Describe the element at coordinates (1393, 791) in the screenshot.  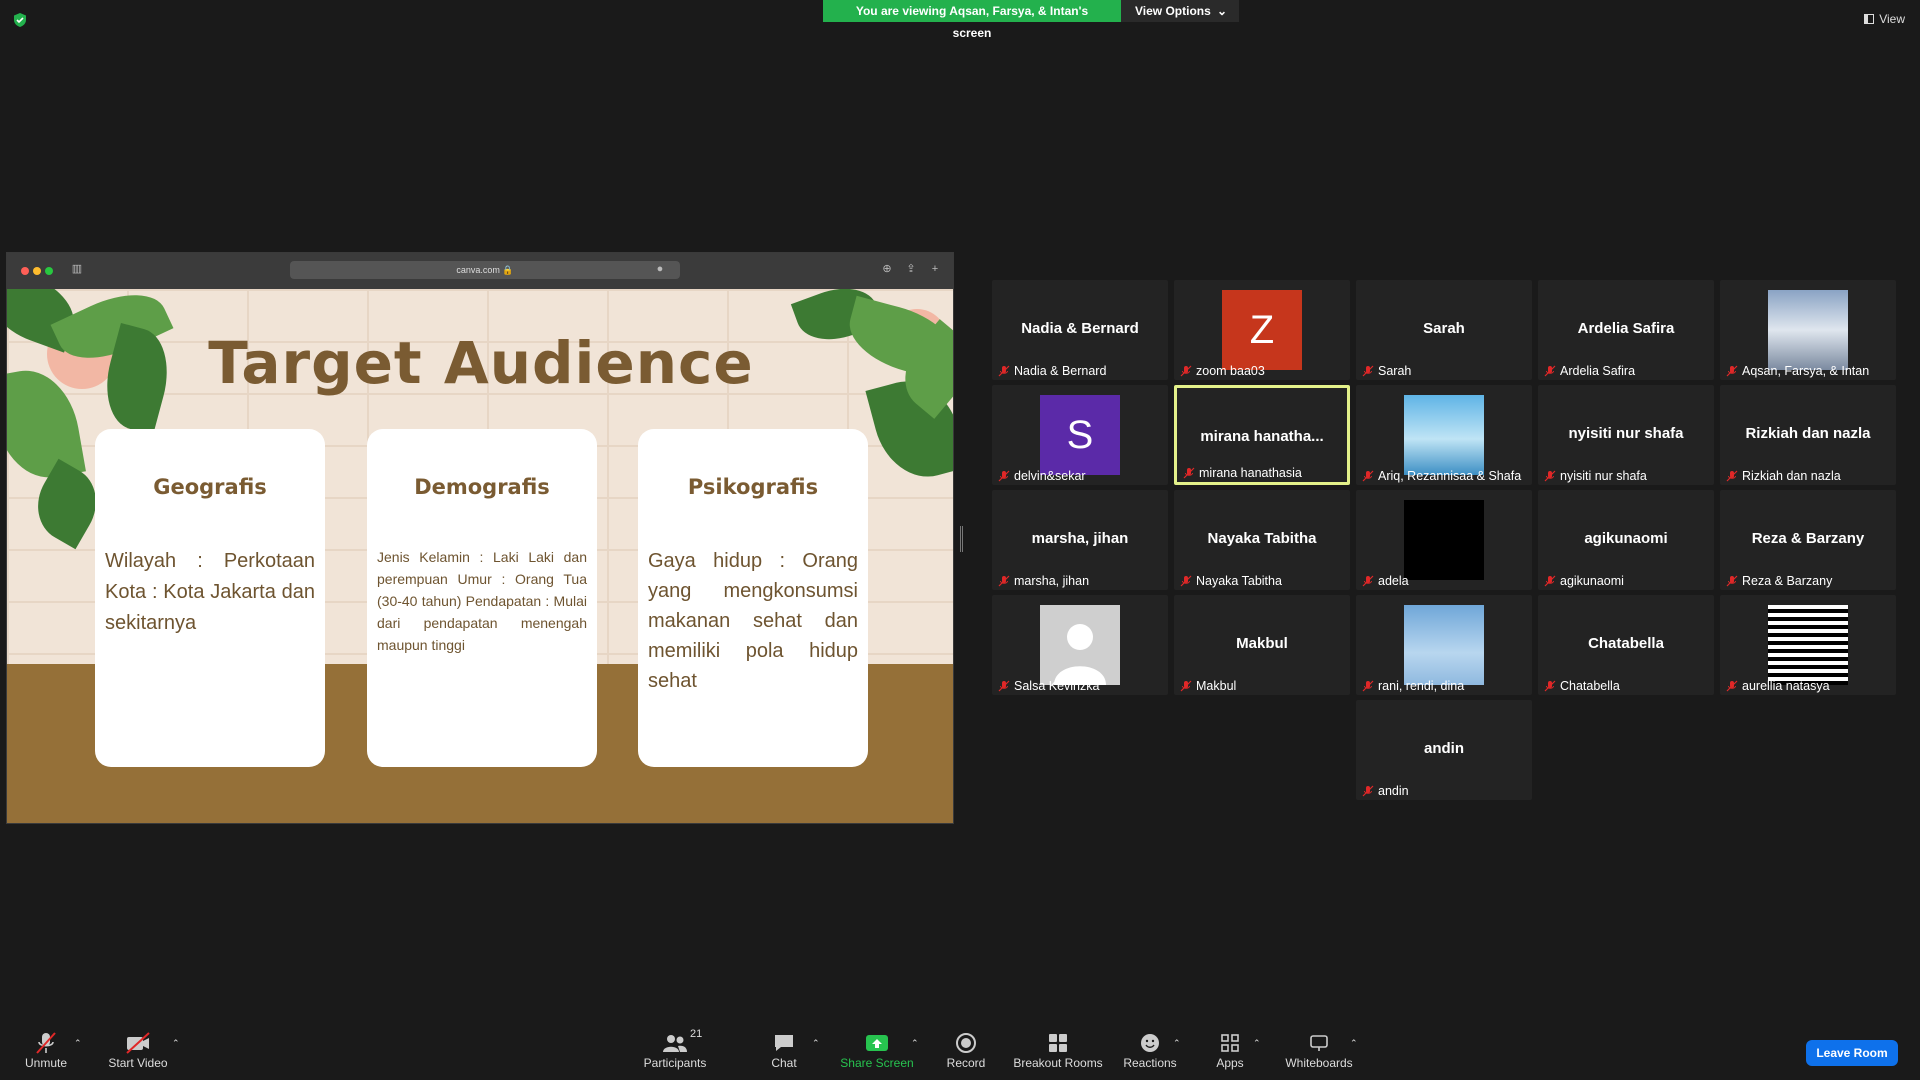
I see `participant-label: andin` at that location.